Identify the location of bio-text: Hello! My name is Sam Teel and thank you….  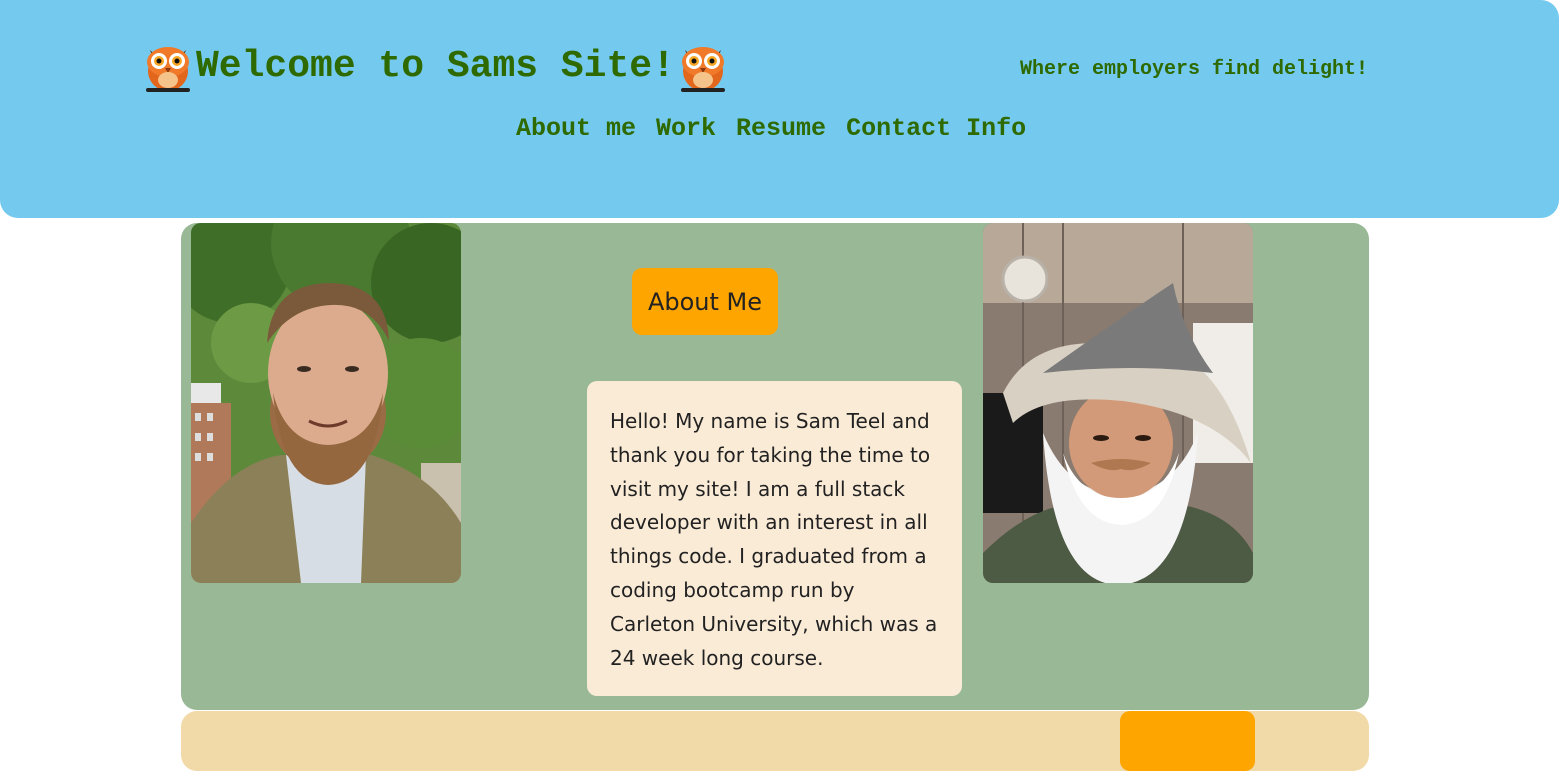
(774, 539).